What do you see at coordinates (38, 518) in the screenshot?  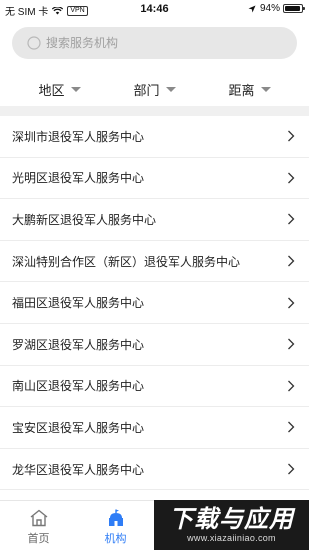 I see `home-icon` at bounding box center [38, 518].